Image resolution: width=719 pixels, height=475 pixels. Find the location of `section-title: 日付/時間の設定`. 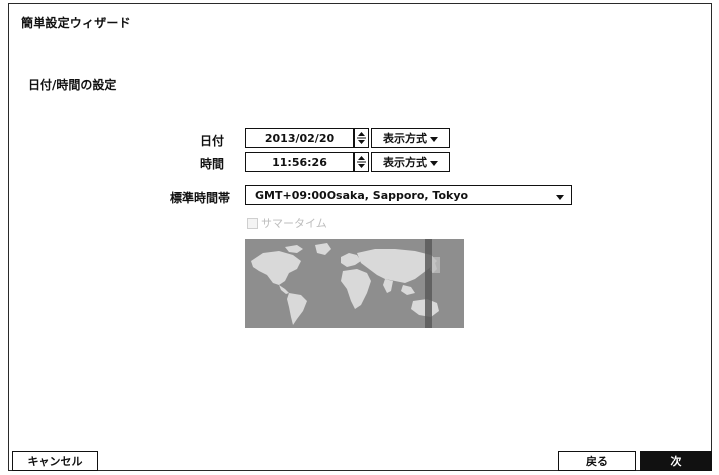

section-title: 日付/時間の設定 is located at coordinates (72, 85).